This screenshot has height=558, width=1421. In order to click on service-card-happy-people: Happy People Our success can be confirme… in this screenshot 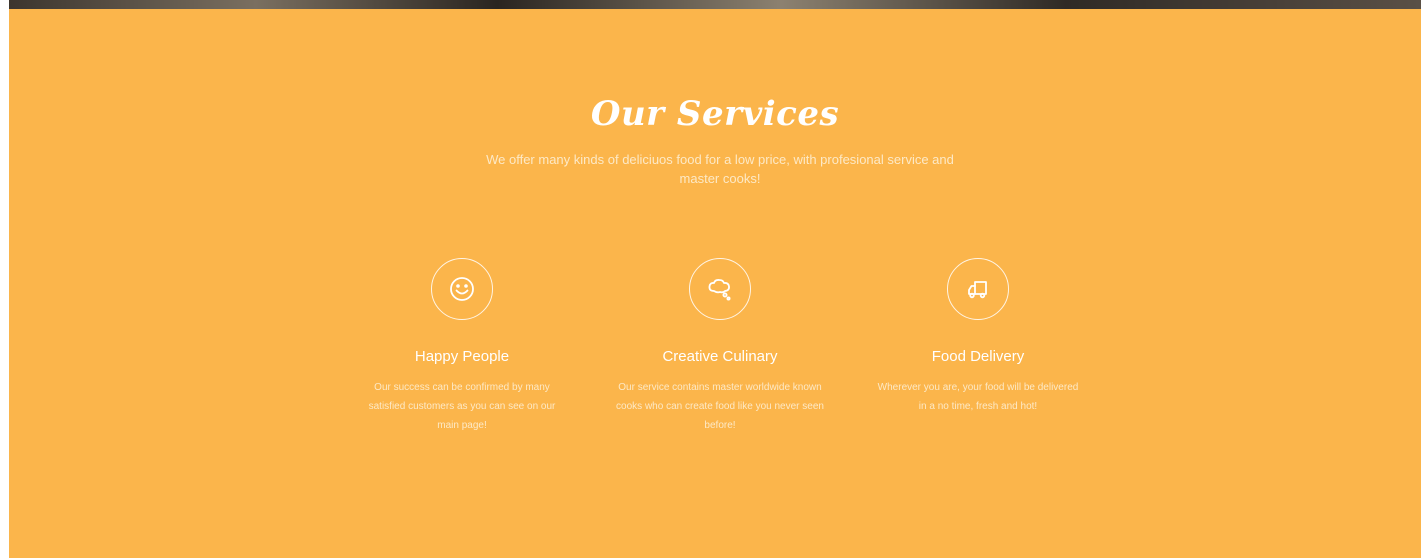, I will do `click(462, 346)`.